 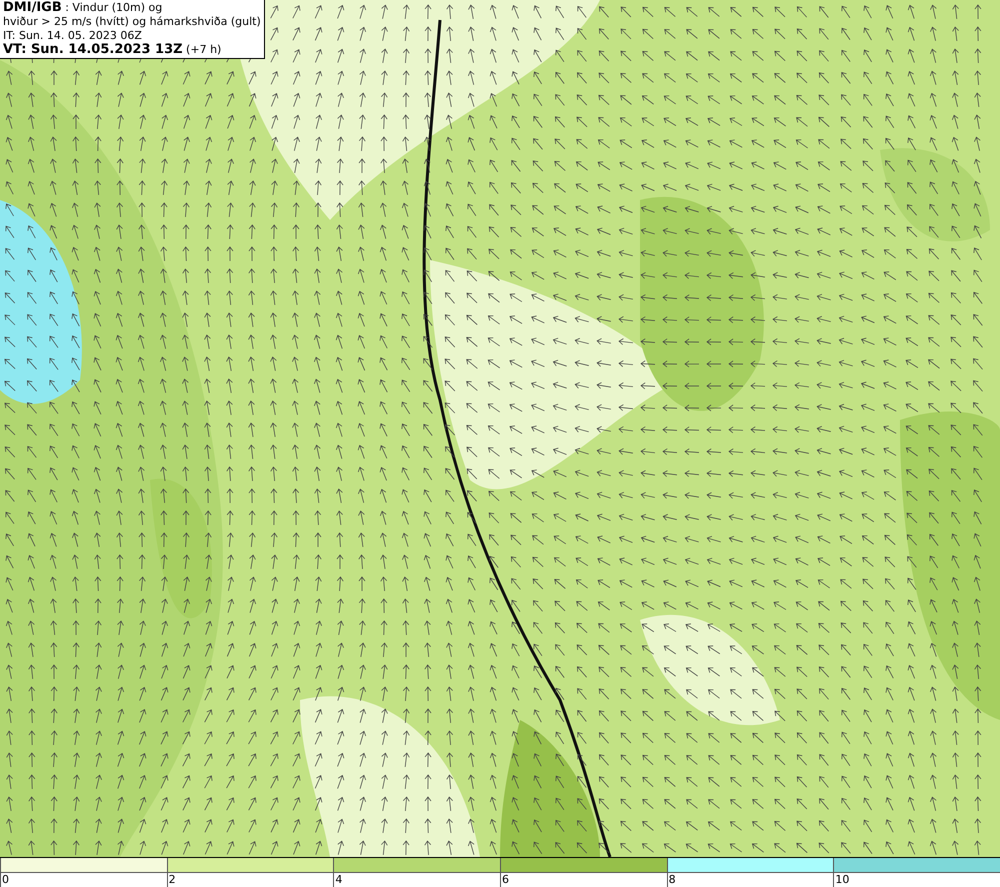 What do you see at coordinates (112, 50) in the screenshot?
I see `header-text: VT: Sun. 14.05.2023 13Z (+7 h)` at bounding box center [112, 50].